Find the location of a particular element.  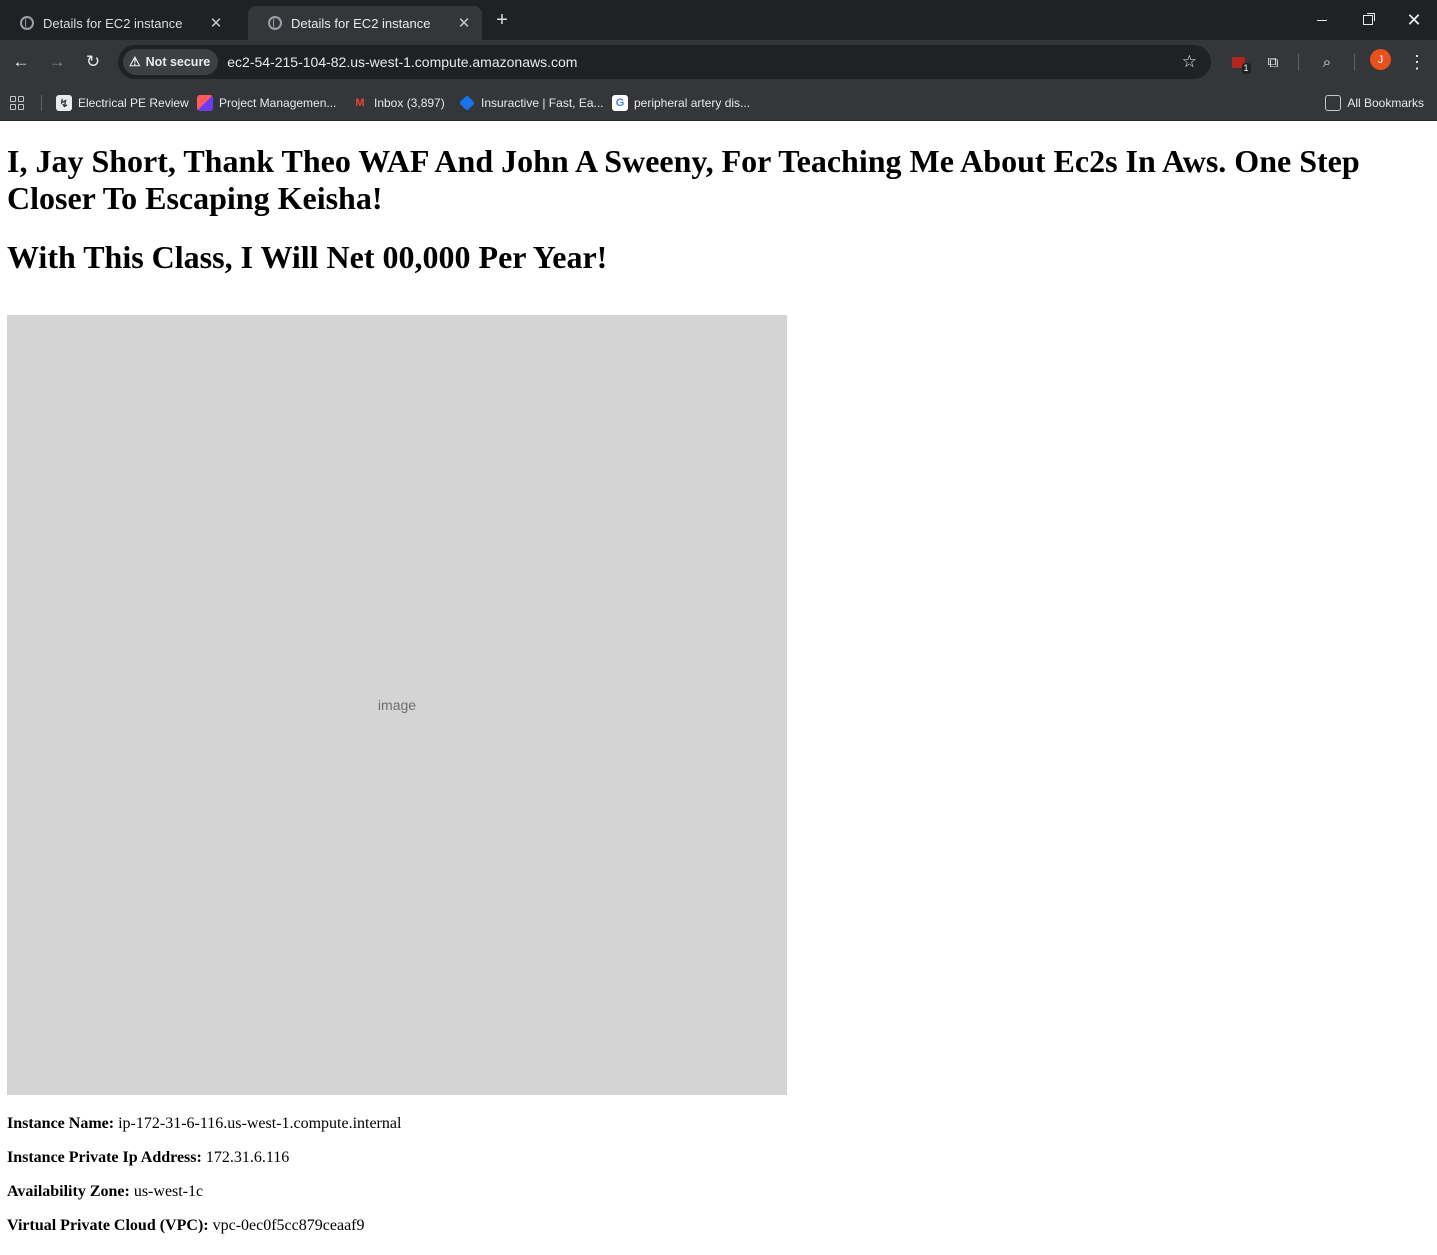

back-button: ← is located at coordinates (21, 62).